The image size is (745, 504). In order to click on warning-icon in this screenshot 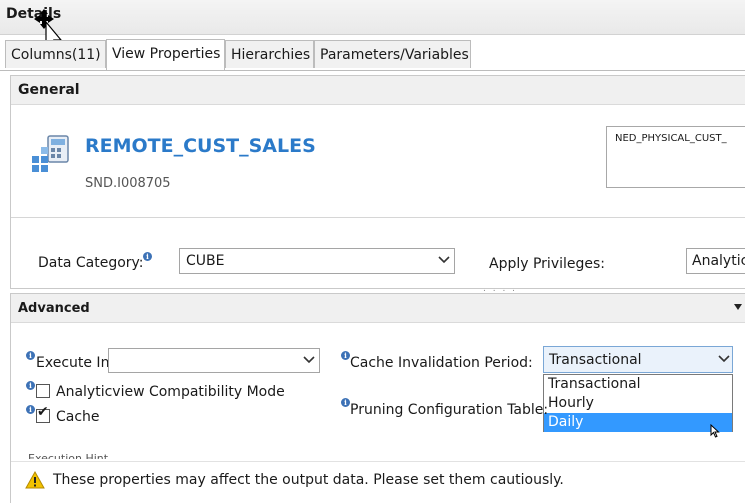, I will do `click(35, 480)`.